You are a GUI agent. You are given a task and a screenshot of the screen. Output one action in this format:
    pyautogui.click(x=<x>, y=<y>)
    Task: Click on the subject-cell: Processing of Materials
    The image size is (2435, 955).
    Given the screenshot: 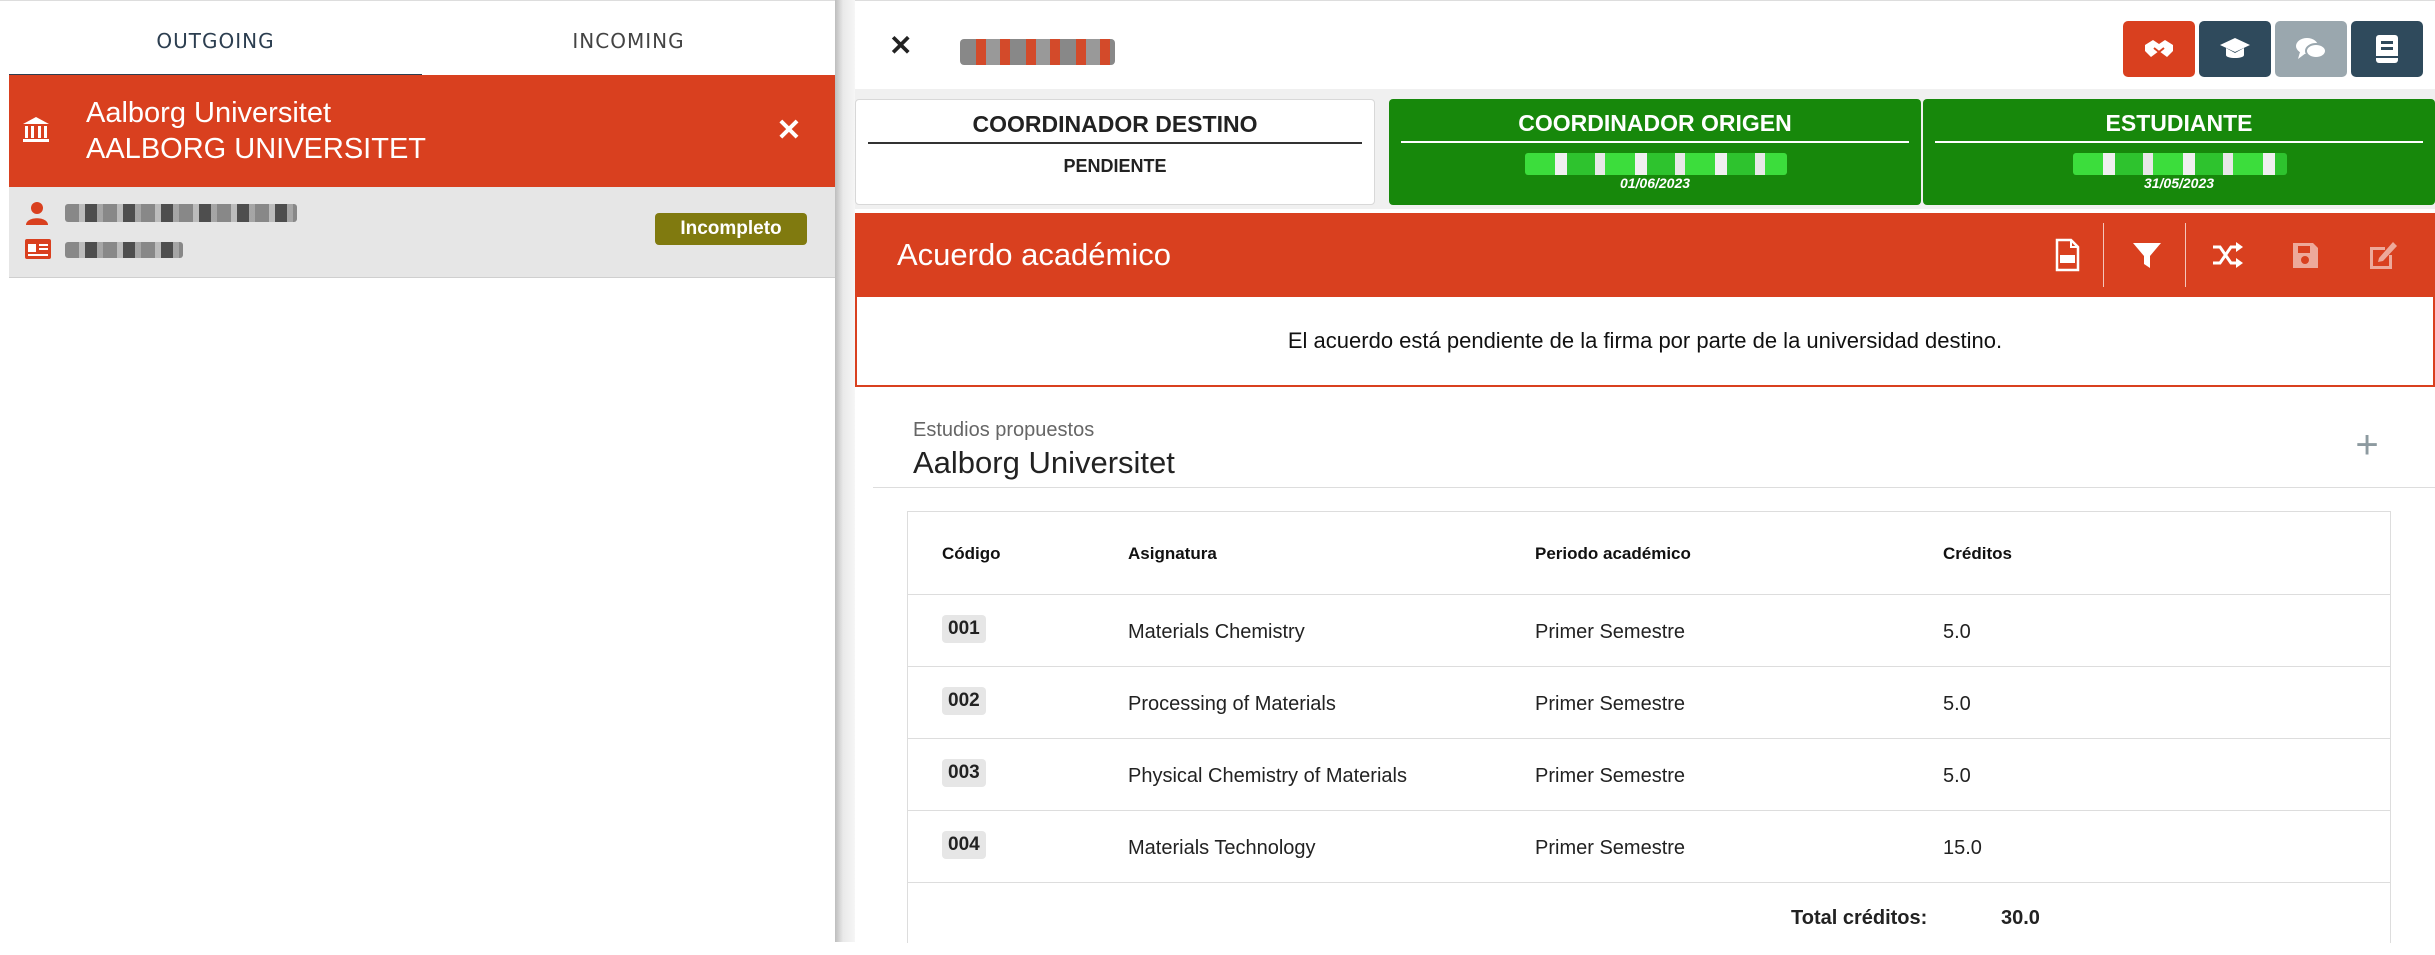 What is the action you would take?
    pyautogui.click(x=1232, y=704)
    